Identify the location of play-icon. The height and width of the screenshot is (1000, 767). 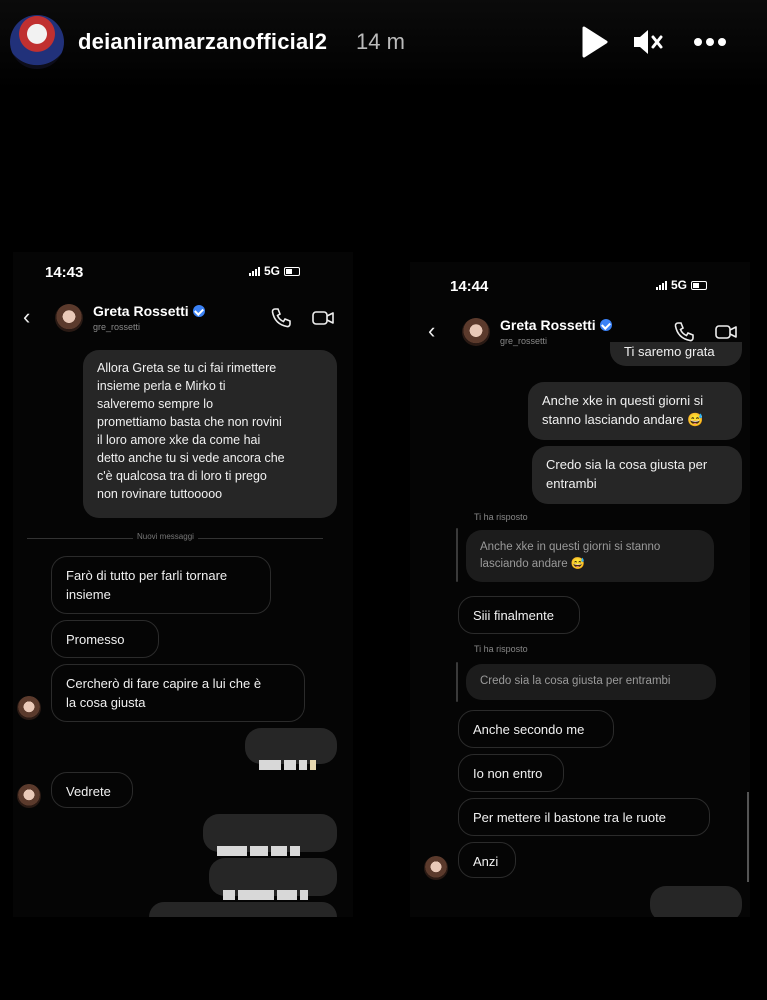
(594, 42).